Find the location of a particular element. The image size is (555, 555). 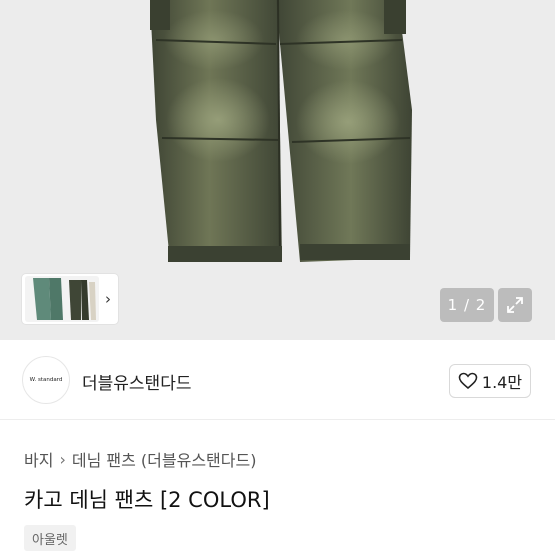

thumbnail-strip: › is located at coordinates (70, 299).